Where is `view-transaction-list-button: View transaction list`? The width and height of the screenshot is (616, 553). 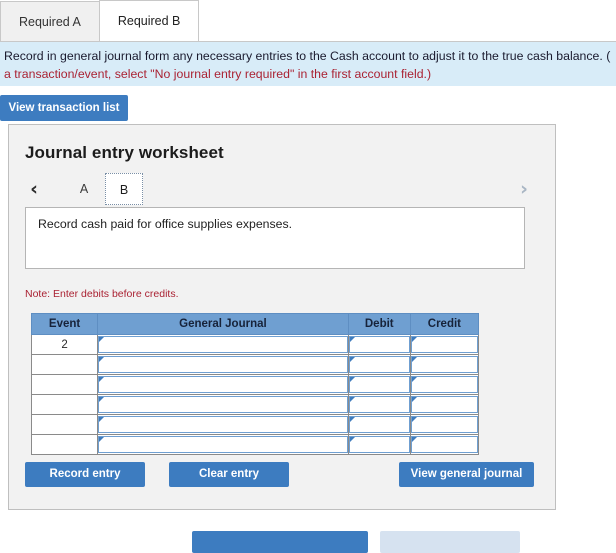
view-transaction-list-button: View transaction list is located at coordinates (64, 108).